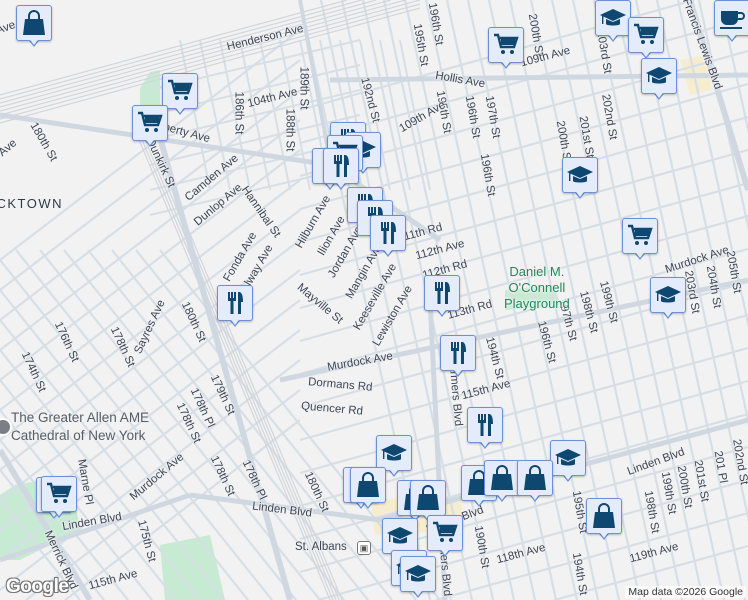  I want to click on coffee-icon, so click(732, 20).